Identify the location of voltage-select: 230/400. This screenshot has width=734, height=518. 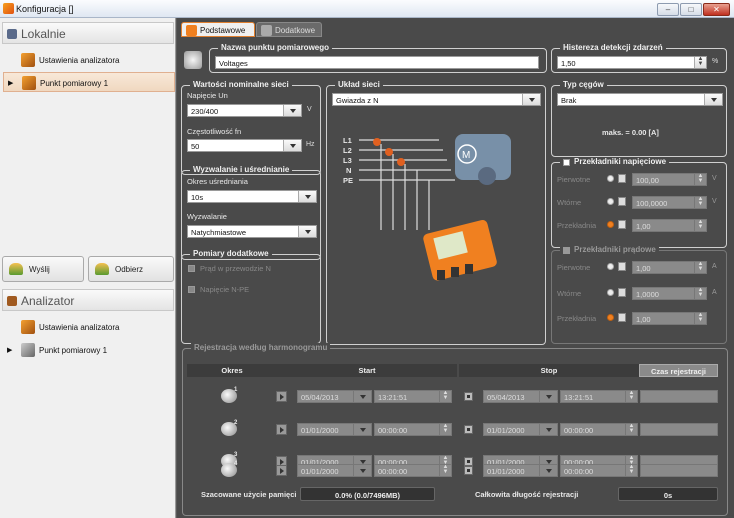
(244, 110).